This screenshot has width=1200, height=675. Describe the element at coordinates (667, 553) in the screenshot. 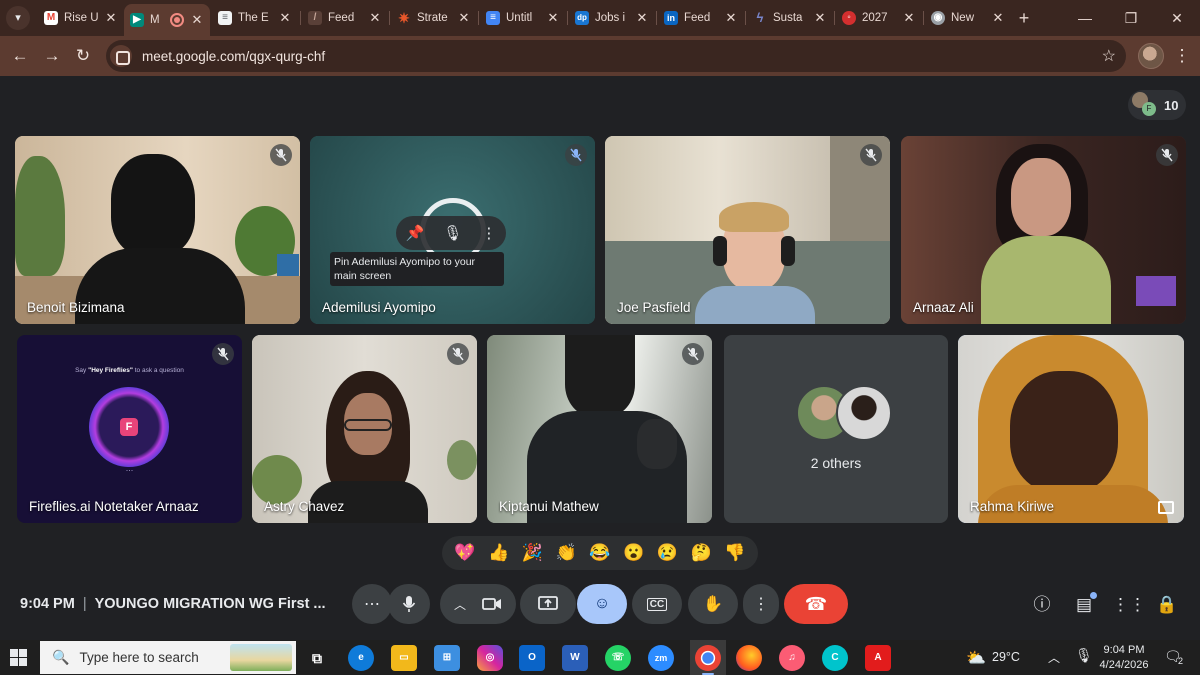

I see `reaction-sad: 😢` at that location.